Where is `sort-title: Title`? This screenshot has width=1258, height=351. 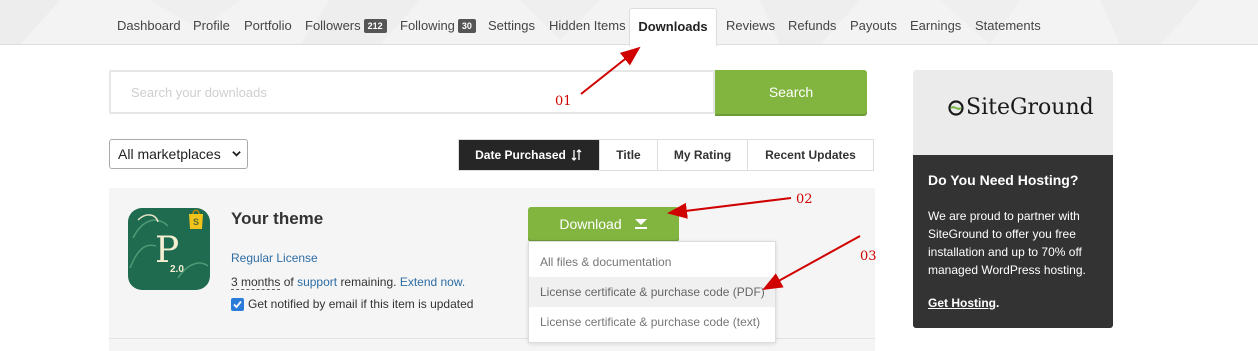
sort-title: Title is located at coordinates (629, 155).